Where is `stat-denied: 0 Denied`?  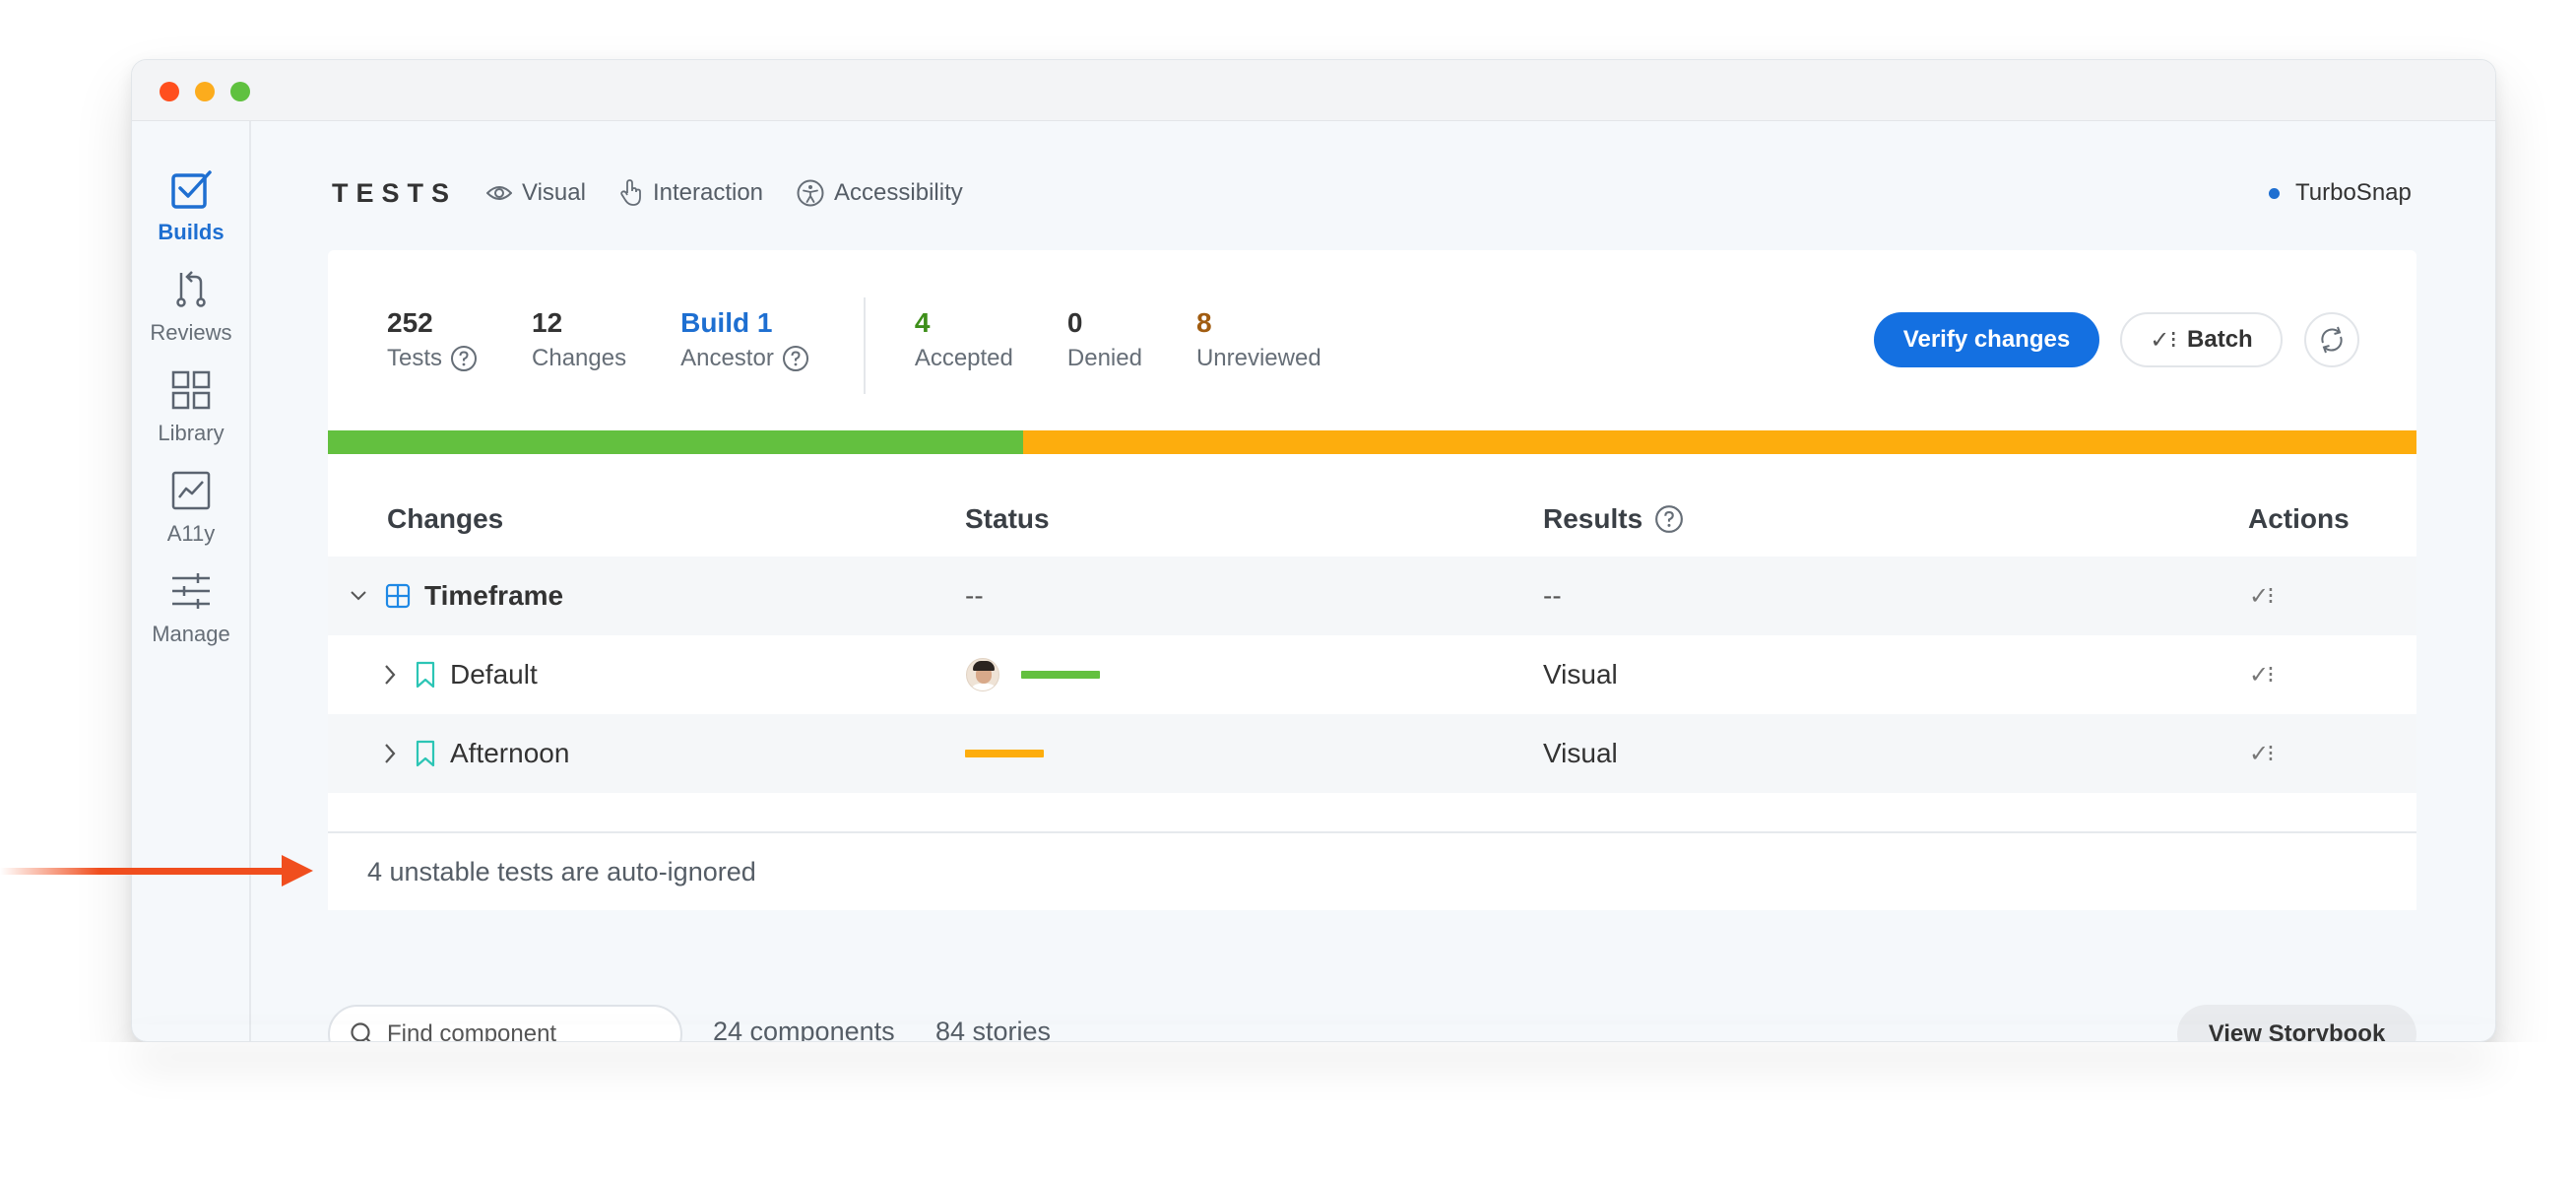 stat-denied: 0 Denied is located at coordinates (1104, 349).